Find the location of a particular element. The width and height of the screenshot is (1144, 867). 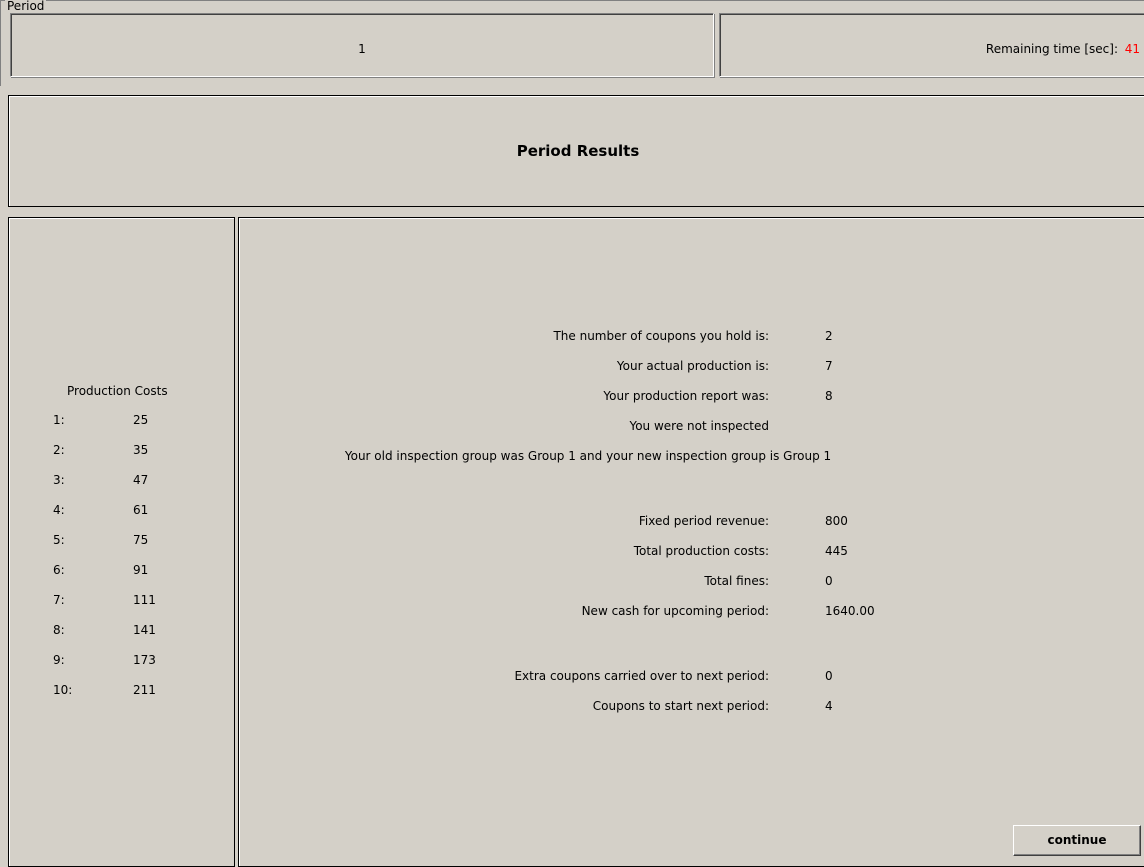

continue-button: continue is located at coordinates (1077, 840).